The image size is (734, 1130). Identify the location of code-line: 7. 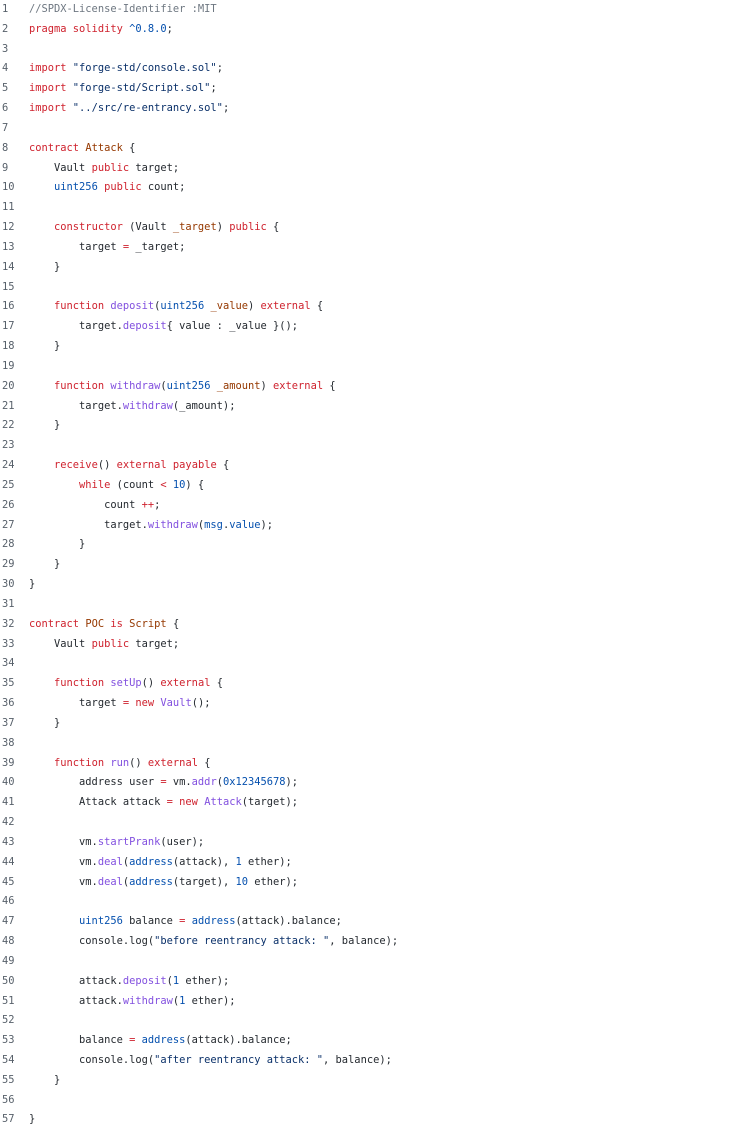
(367, 129).